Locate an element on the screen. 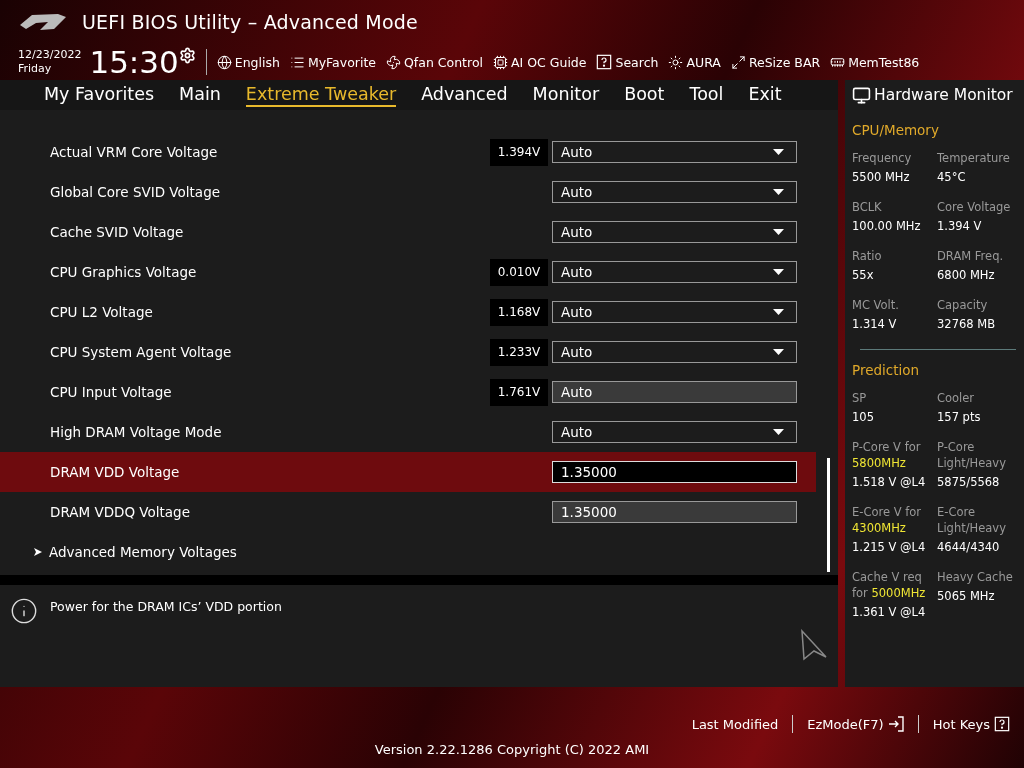 This screenshot has width=1024, height=768. scrollbar is located at coordinates (828, 515).